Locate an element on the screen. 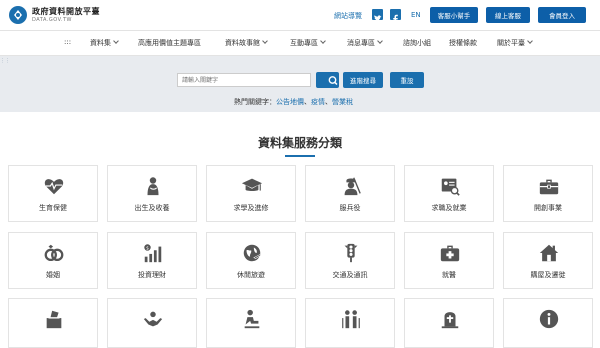 The image size is (600, 348). category-label: 求學及進修 is located at coordinates (251, 208).